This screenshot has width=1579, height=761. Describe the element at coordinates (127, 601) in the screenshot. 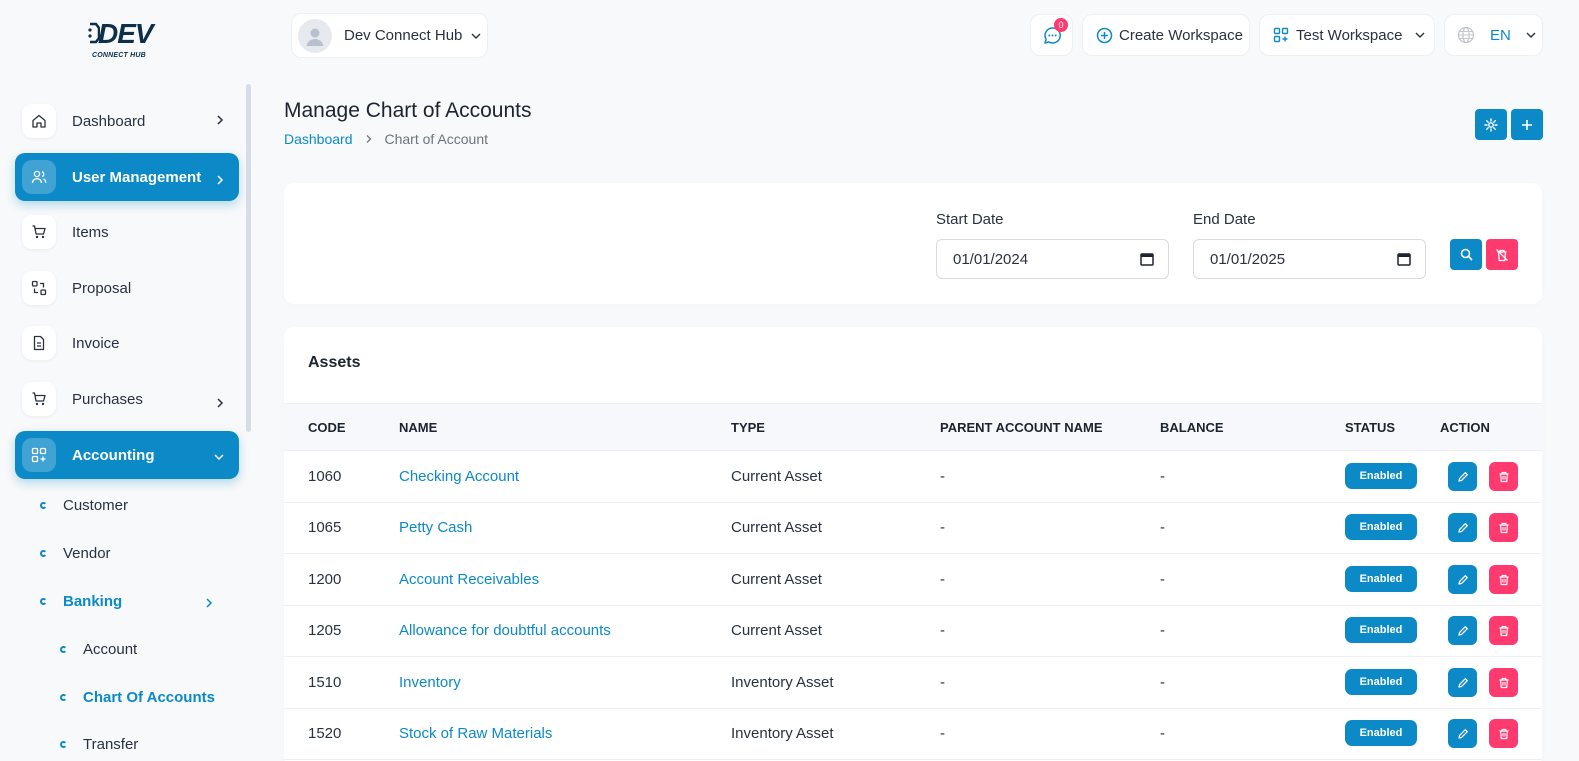

I see `sidebar-subitem-banking: Banking` at that location.